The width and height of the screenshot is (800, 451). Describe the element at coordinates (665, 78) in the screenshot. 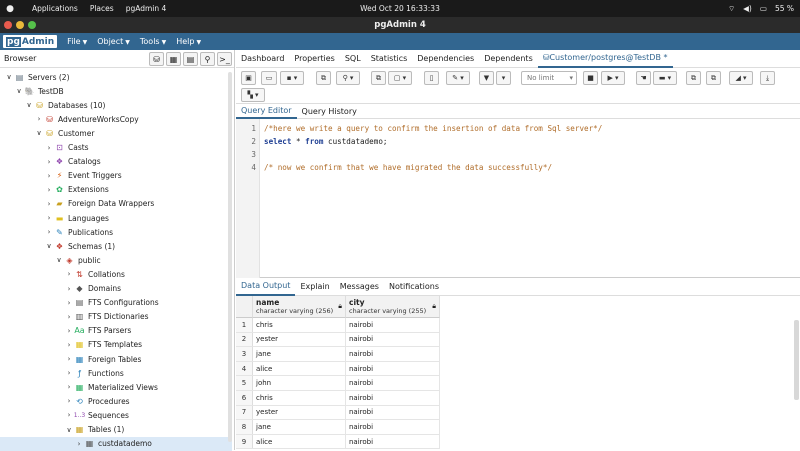

I see `explain-options-icon: ▬ ▾` at that location.